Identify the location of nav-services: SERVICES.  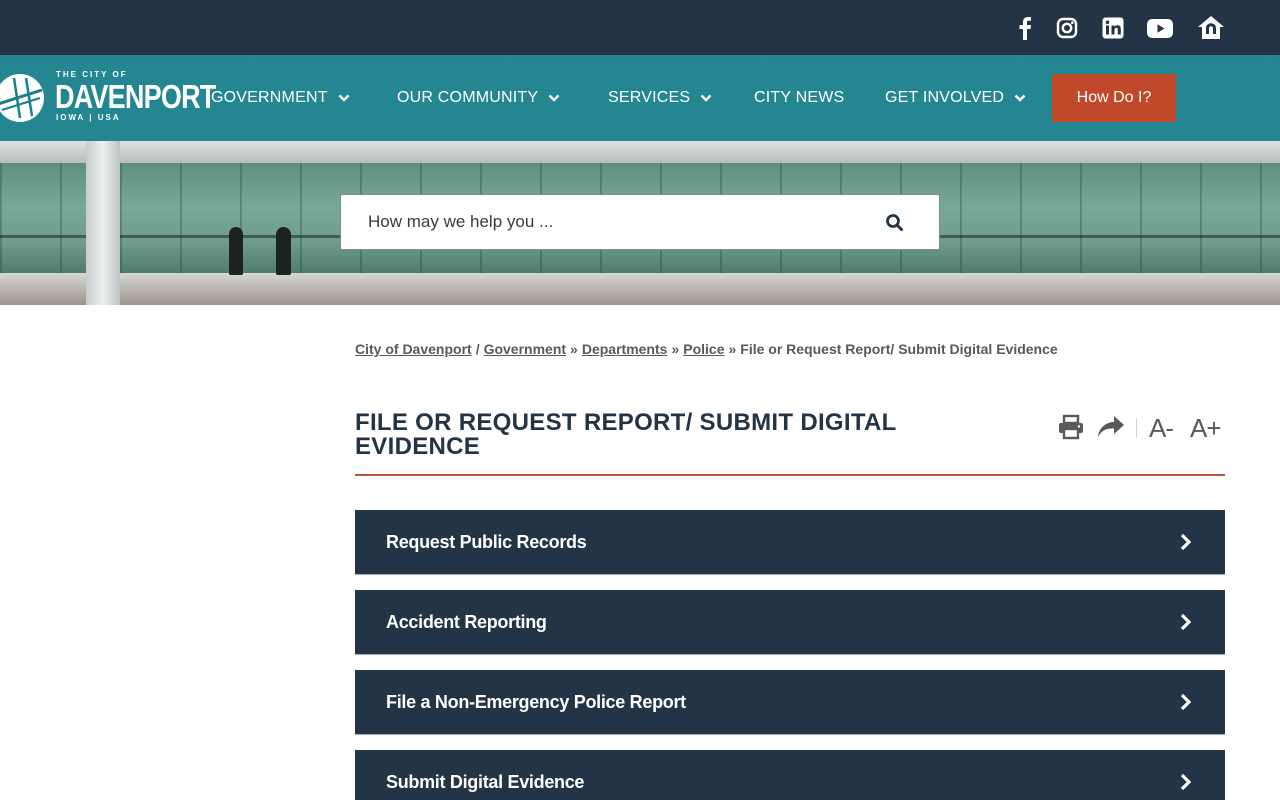
(660, 98).